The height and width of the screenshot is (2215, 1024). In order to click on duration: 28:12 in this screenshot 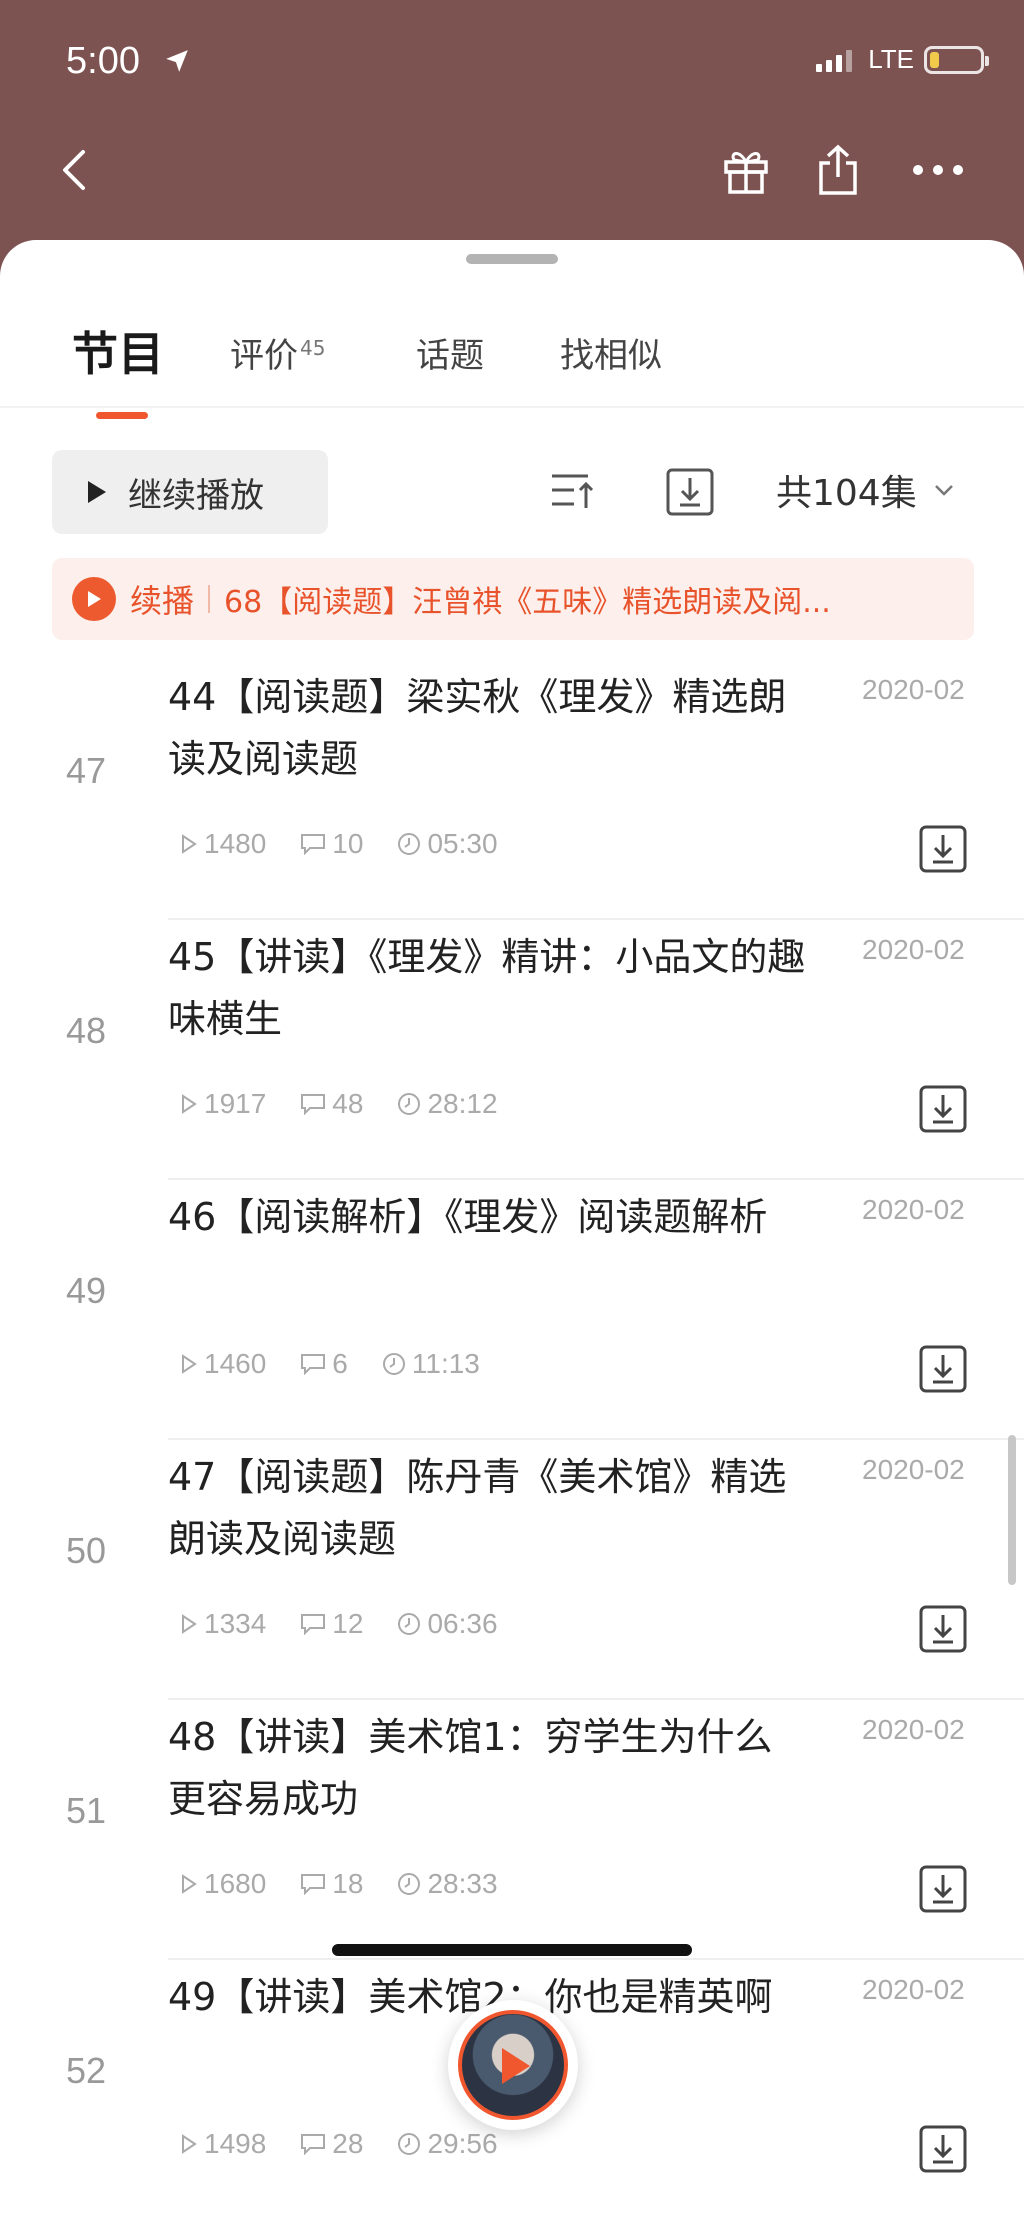, I will do `click(447, 1104)`.